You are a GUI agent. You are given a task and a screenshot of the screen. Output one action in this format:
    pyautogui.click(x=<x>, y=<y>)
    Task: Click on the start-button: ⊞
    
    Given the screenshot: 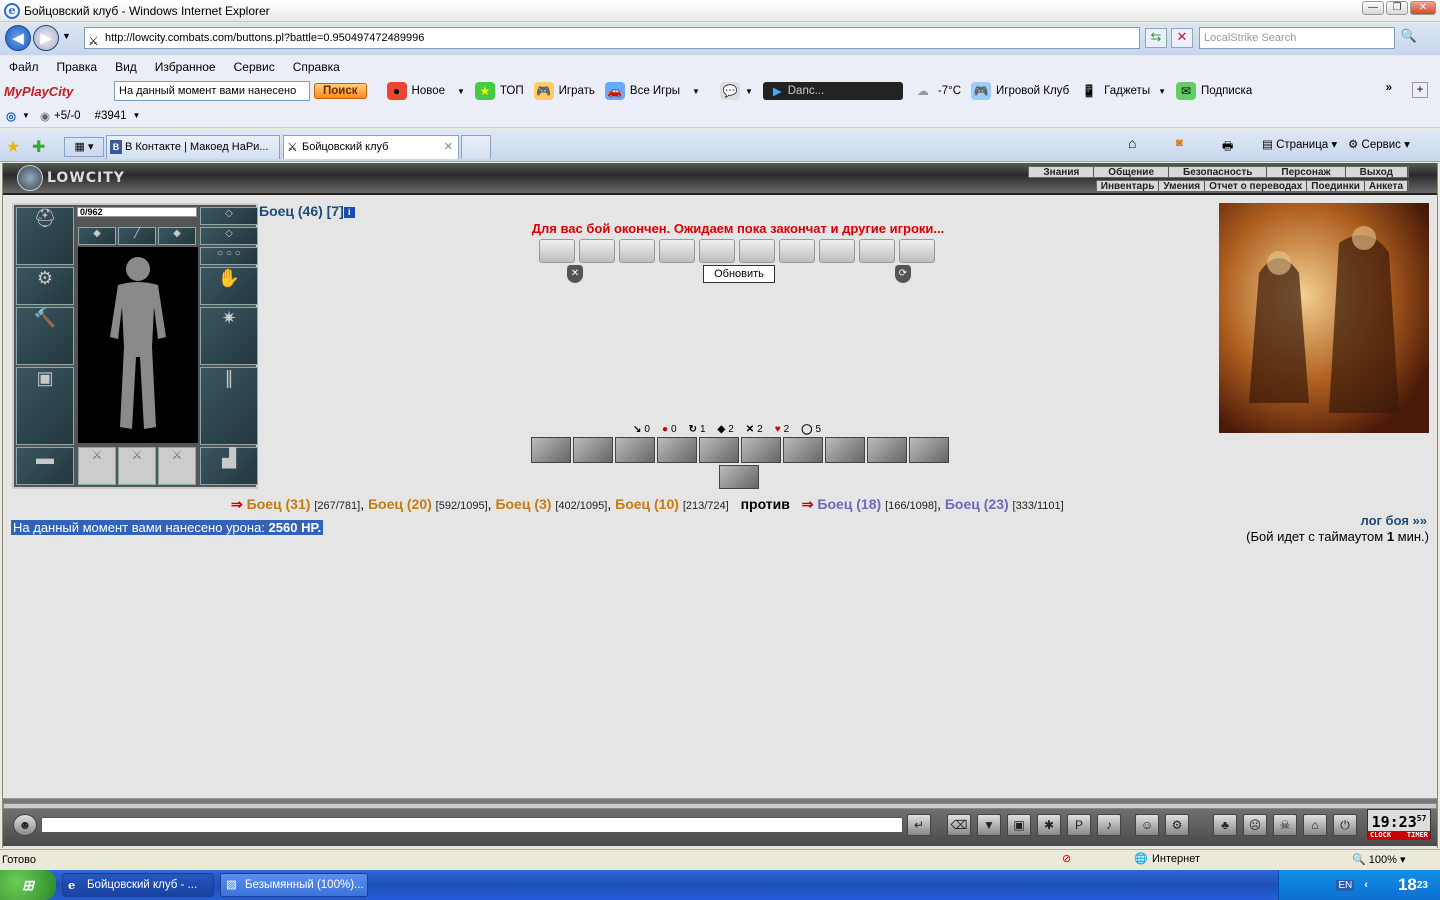 What is the action you would take?
    pyautogui.click(x=28, y=885)
    